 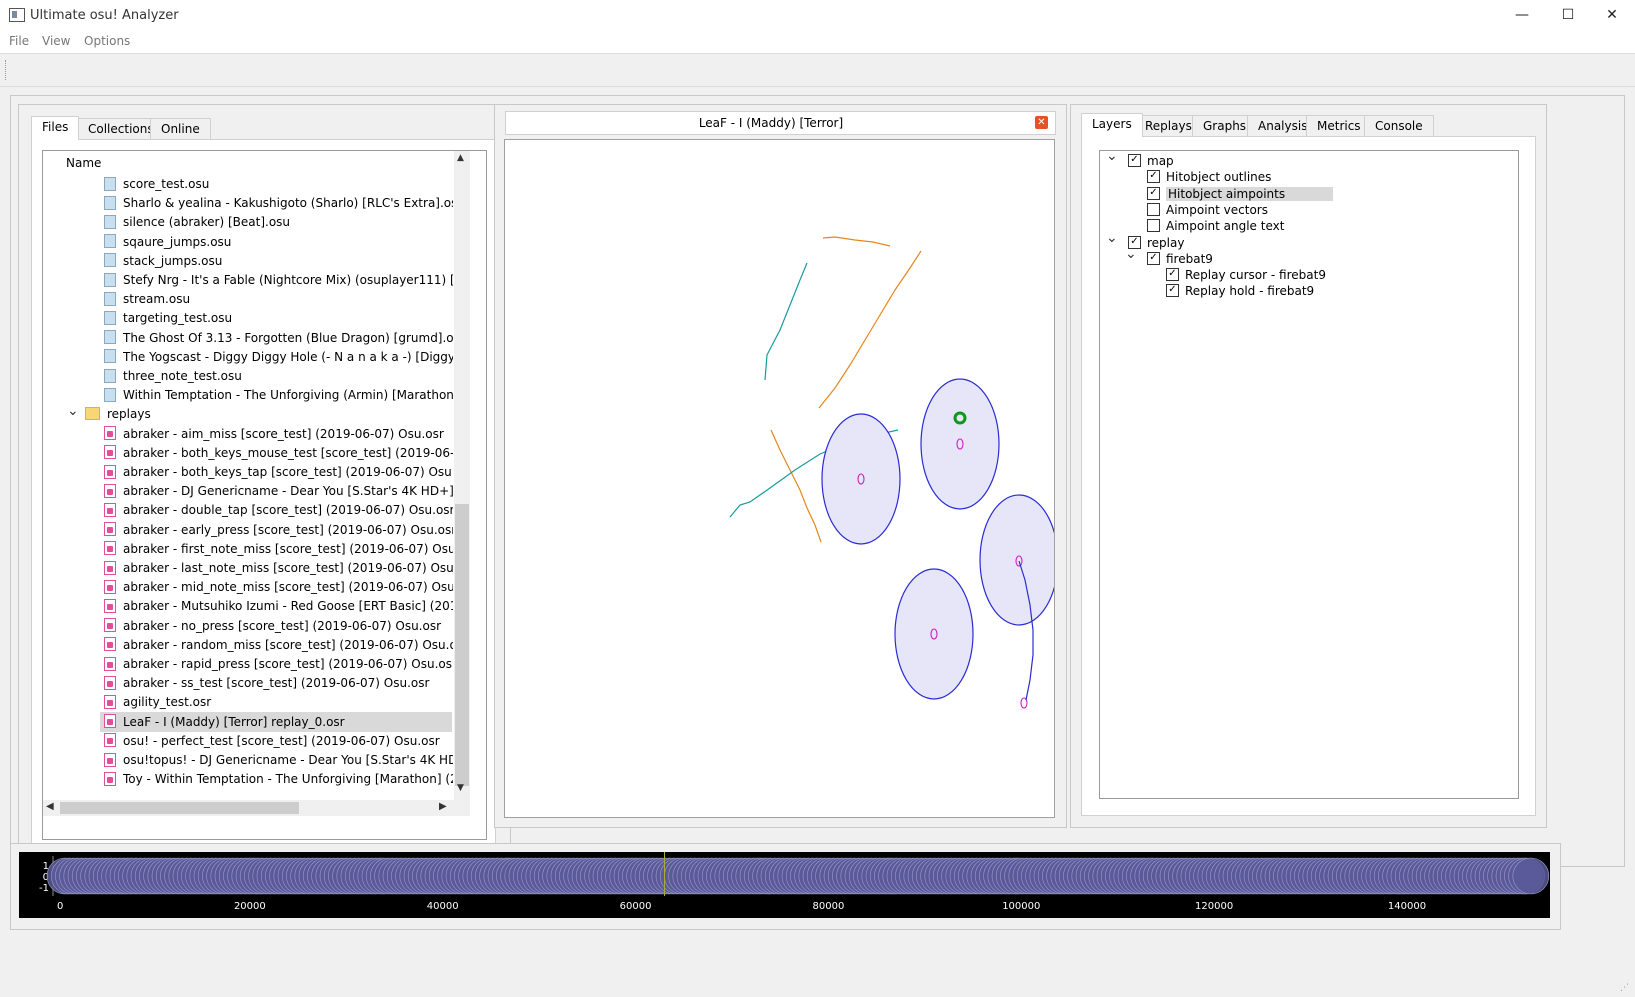 I want to click on layer-row: ✓ Replay hold - firebat9, so click(x=1230, y=291).